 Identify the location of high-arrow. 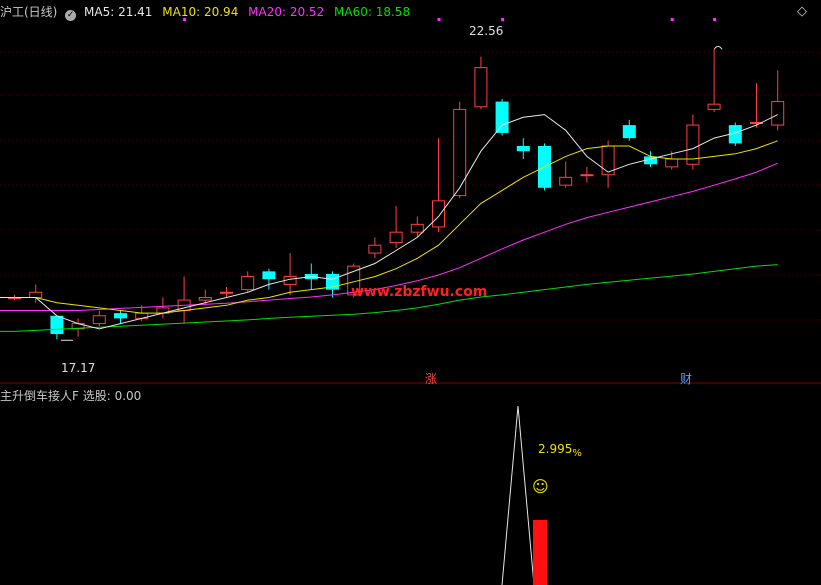
(718, 47).